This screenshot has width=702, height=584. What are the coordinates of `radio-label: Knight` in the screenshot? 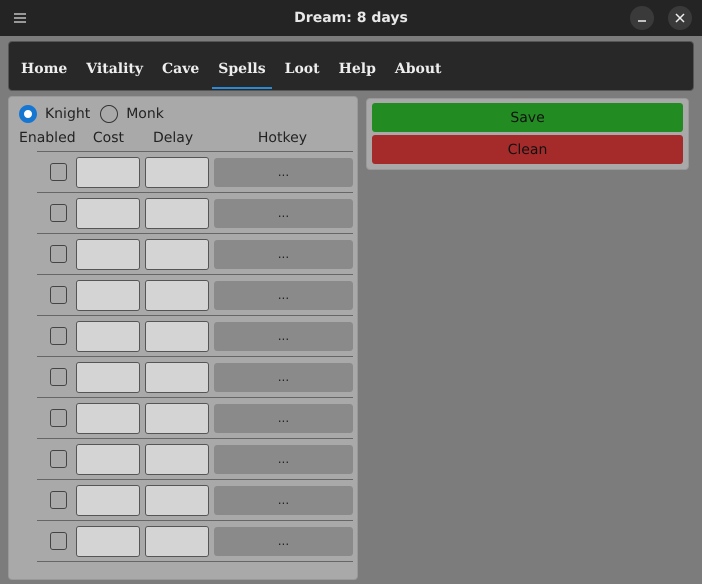 It's located at (67, 114).